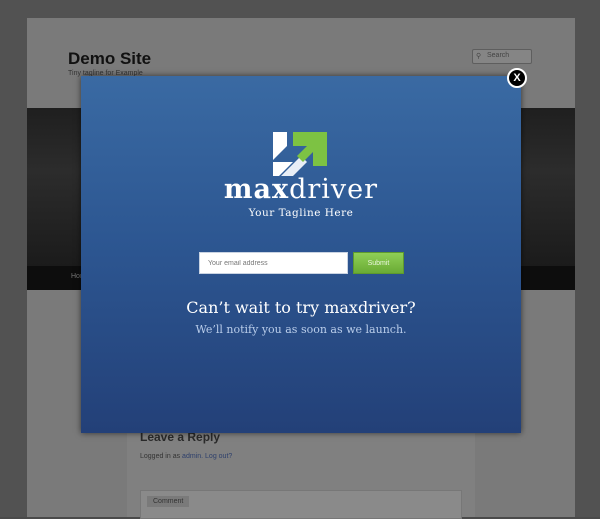 This screenshot has width=600, height=519. What do you see at coordinates (300, 154) in the screenshot?
I see `maxdriver-logo-icon` at bounding box center [300, 154].